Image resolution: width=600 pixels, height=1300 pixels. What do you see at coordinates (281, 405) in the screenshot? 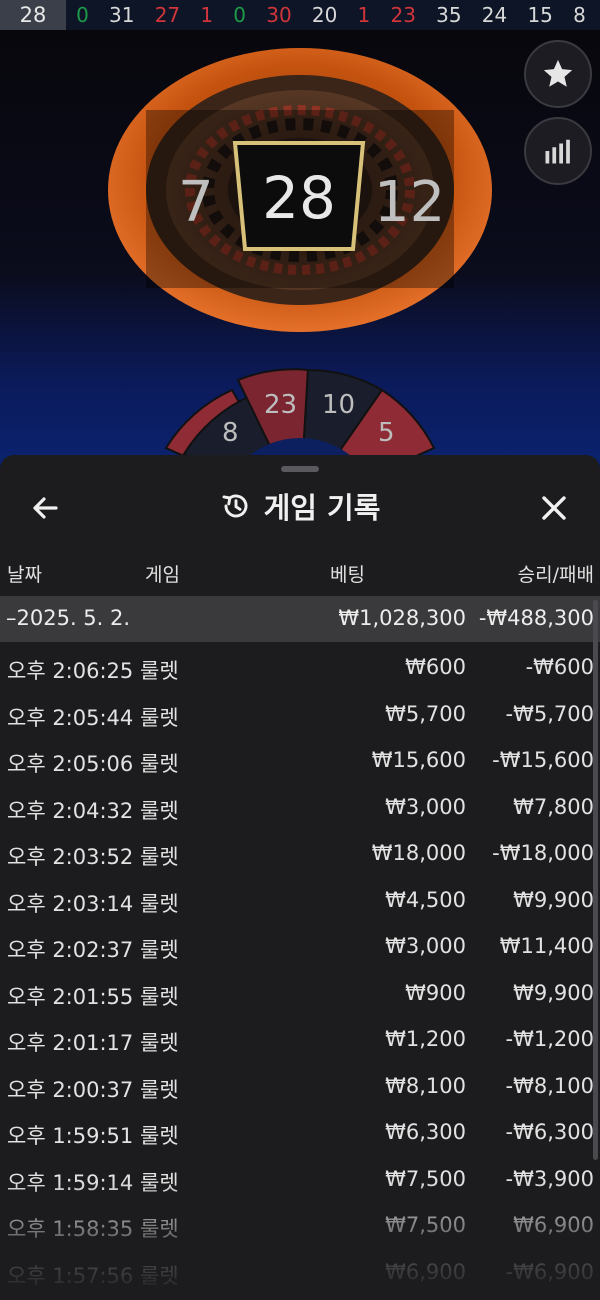
I see `racetrack-number: 23` at bounding box center [281, 405].